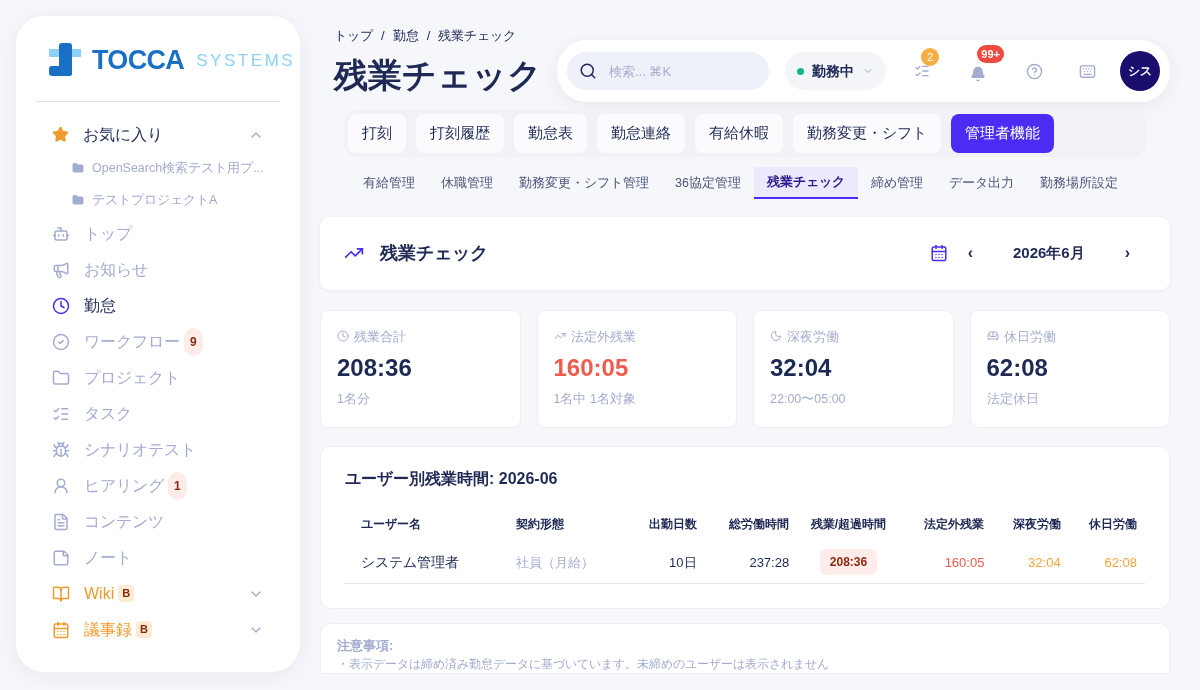 Image resolution: width=1200 pixels, height=690 pixels. What do you see at coordinates (1112, 524) in the screenshot?
I see `column-header: 休日労働` at bounding box center [1112, 524].